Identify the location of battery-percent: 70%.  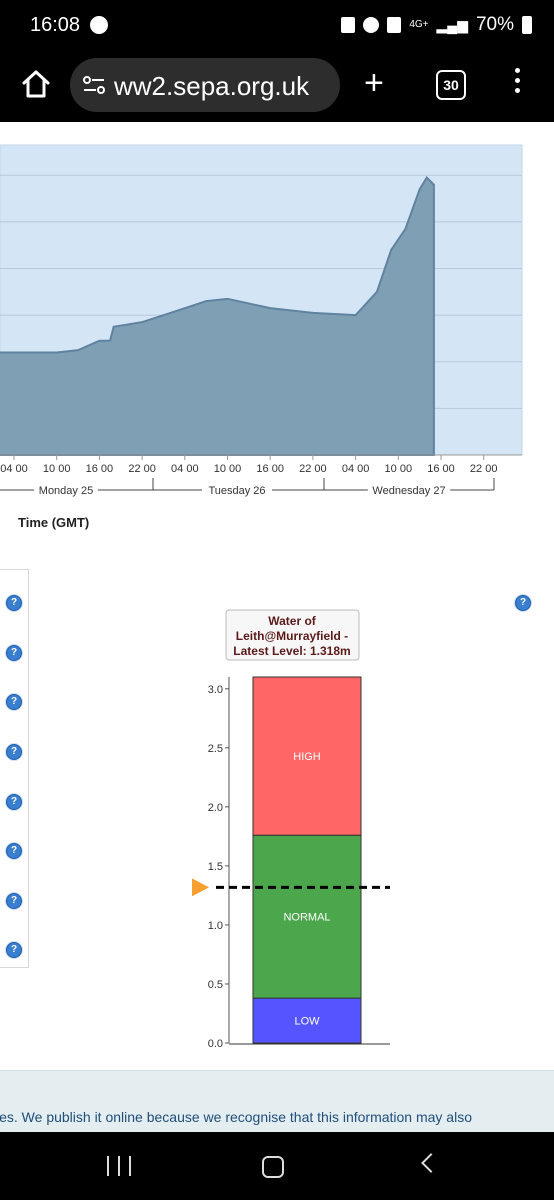
(494, 24).